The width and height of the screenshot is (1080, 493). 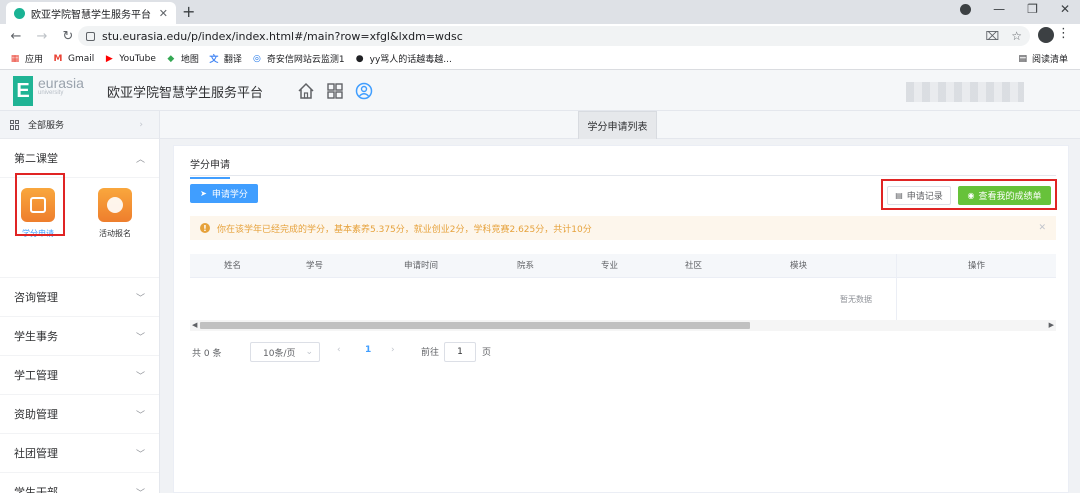 I want to click on page-tabs-bar: 学分申请列表, so click(x=620, y=125).